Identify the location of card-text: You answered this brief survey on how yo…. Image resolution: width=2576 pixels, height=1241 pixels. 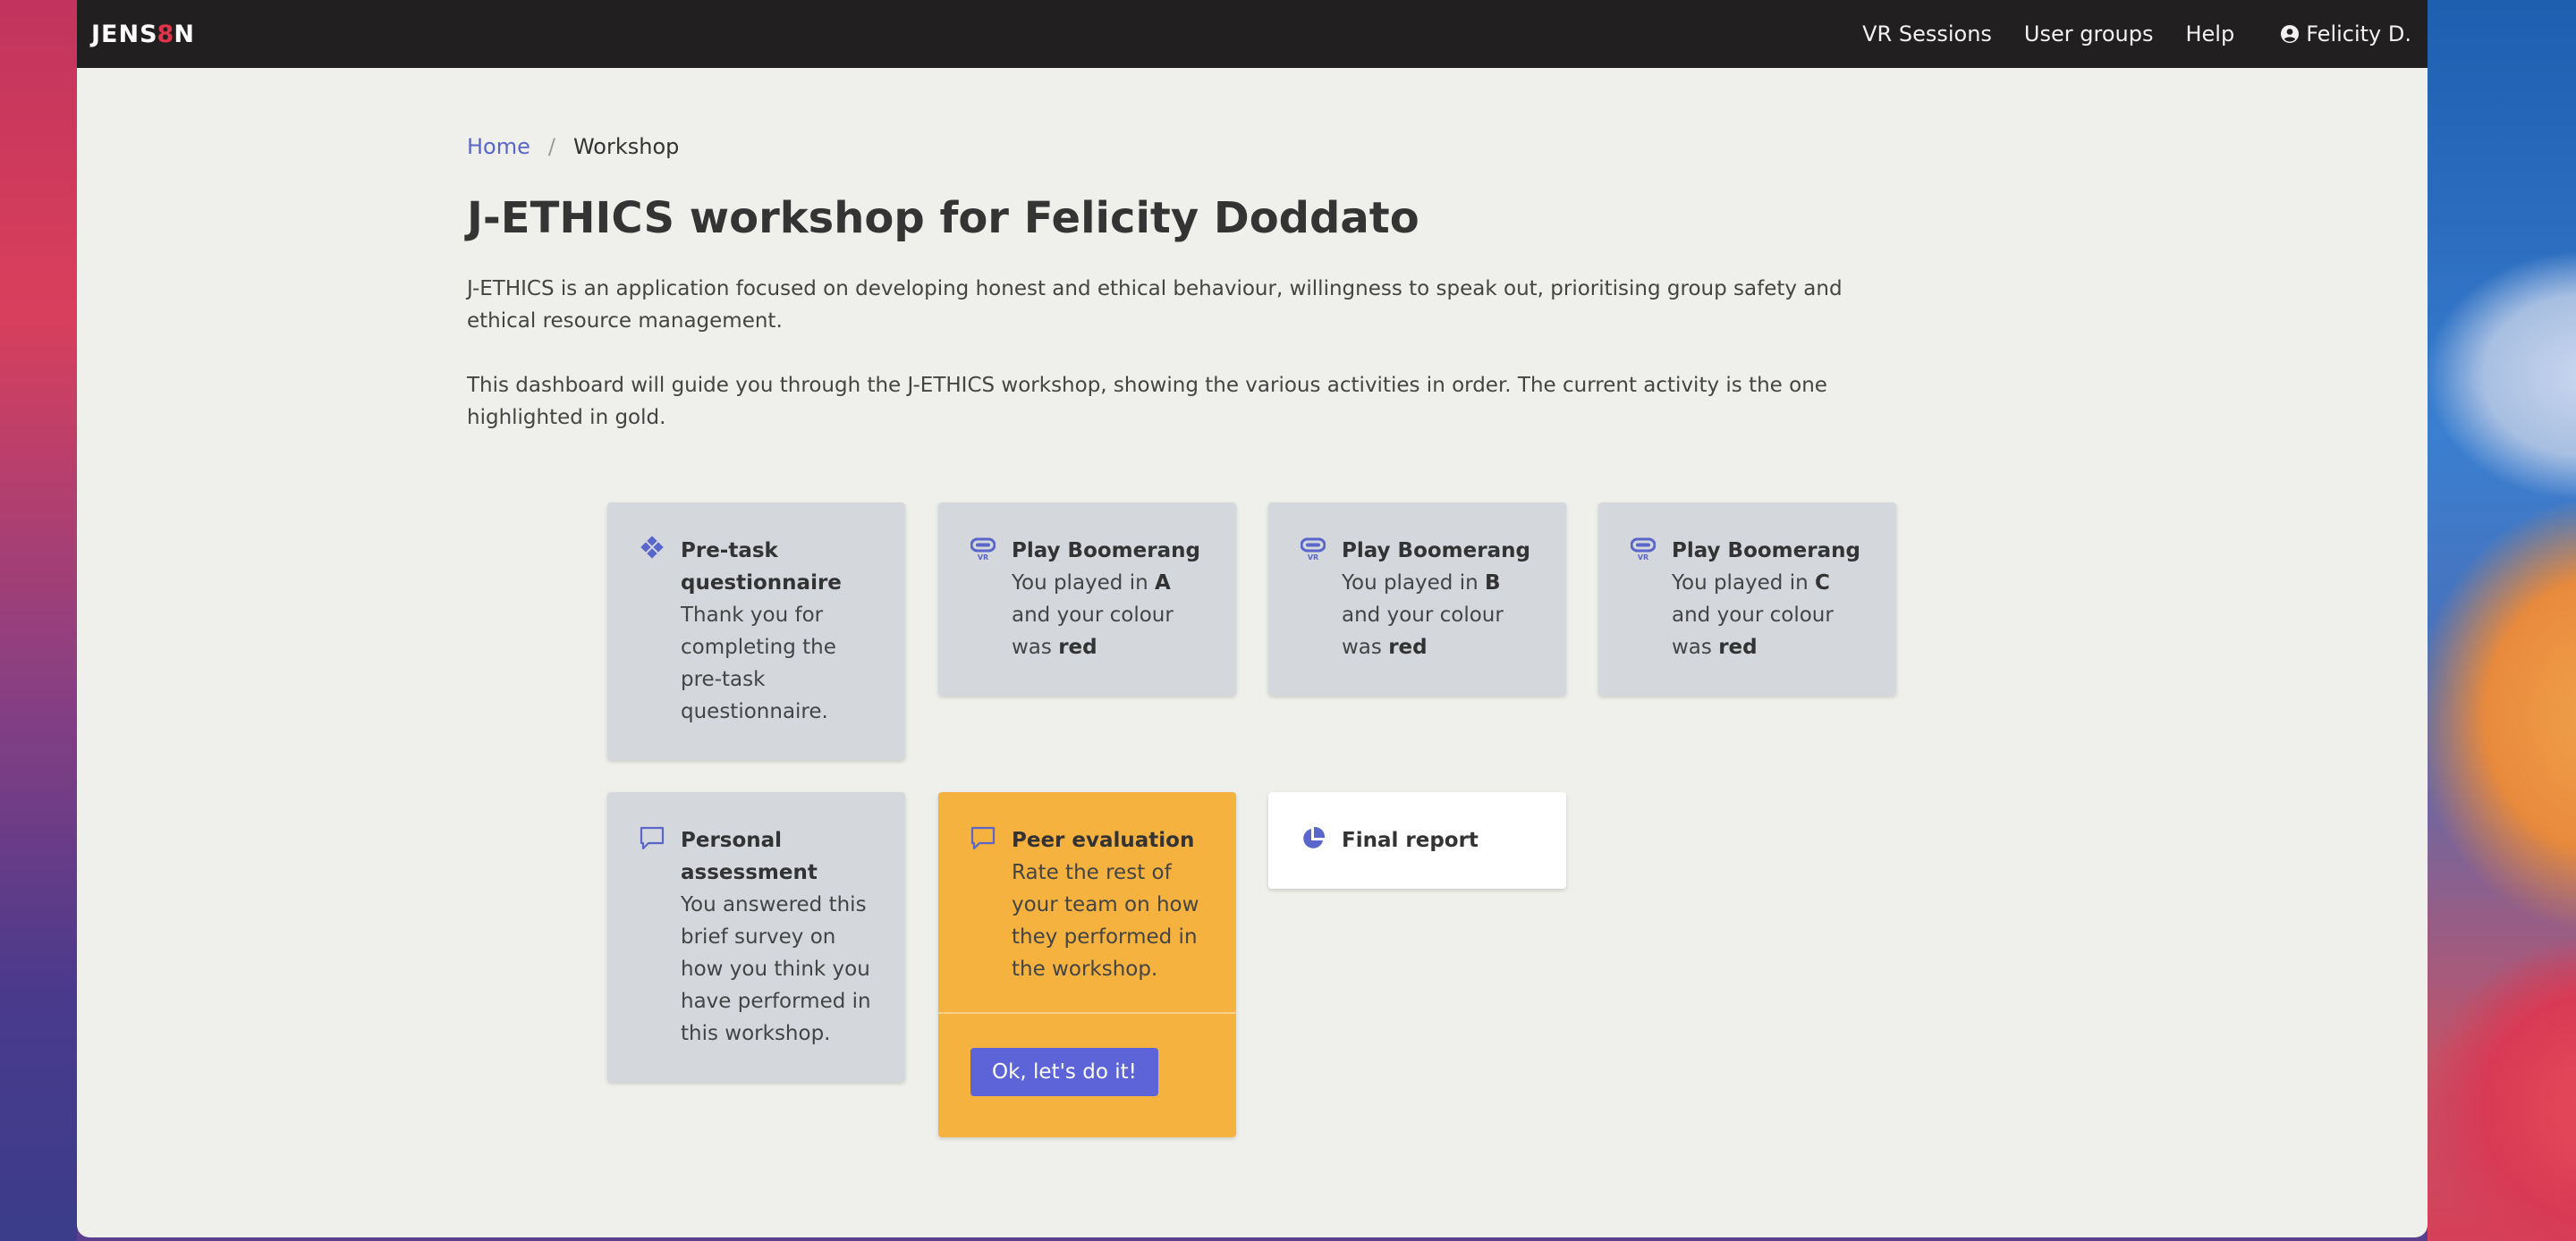
(776, 969).